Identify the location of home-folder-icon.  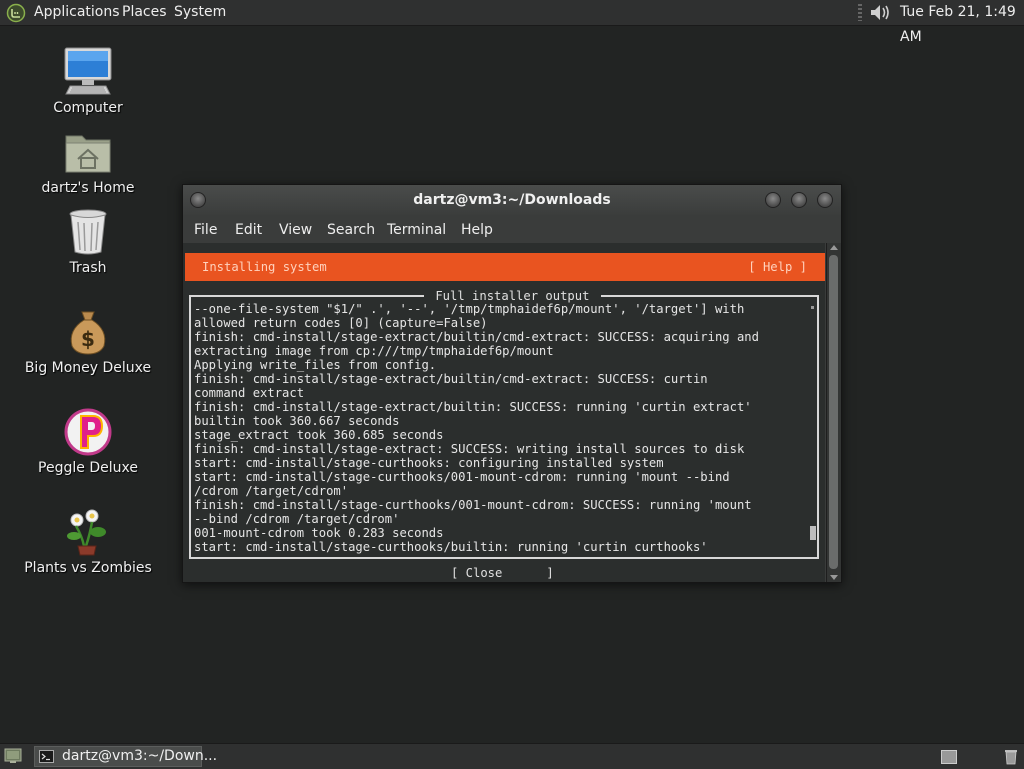
(88, 154).